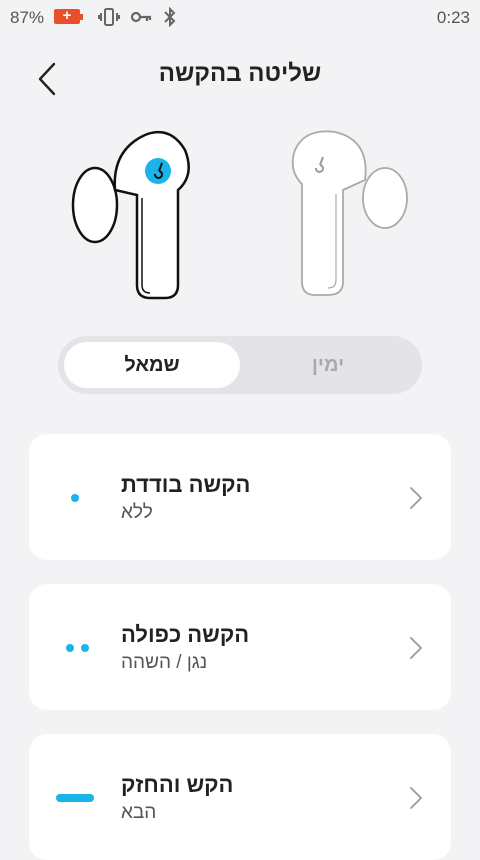 This screenshot has width=480, height=860. What do you see at coordinates (349, 213) in the screenshot?
I see `right-earbud-icon` at bounding box center [349, 213].